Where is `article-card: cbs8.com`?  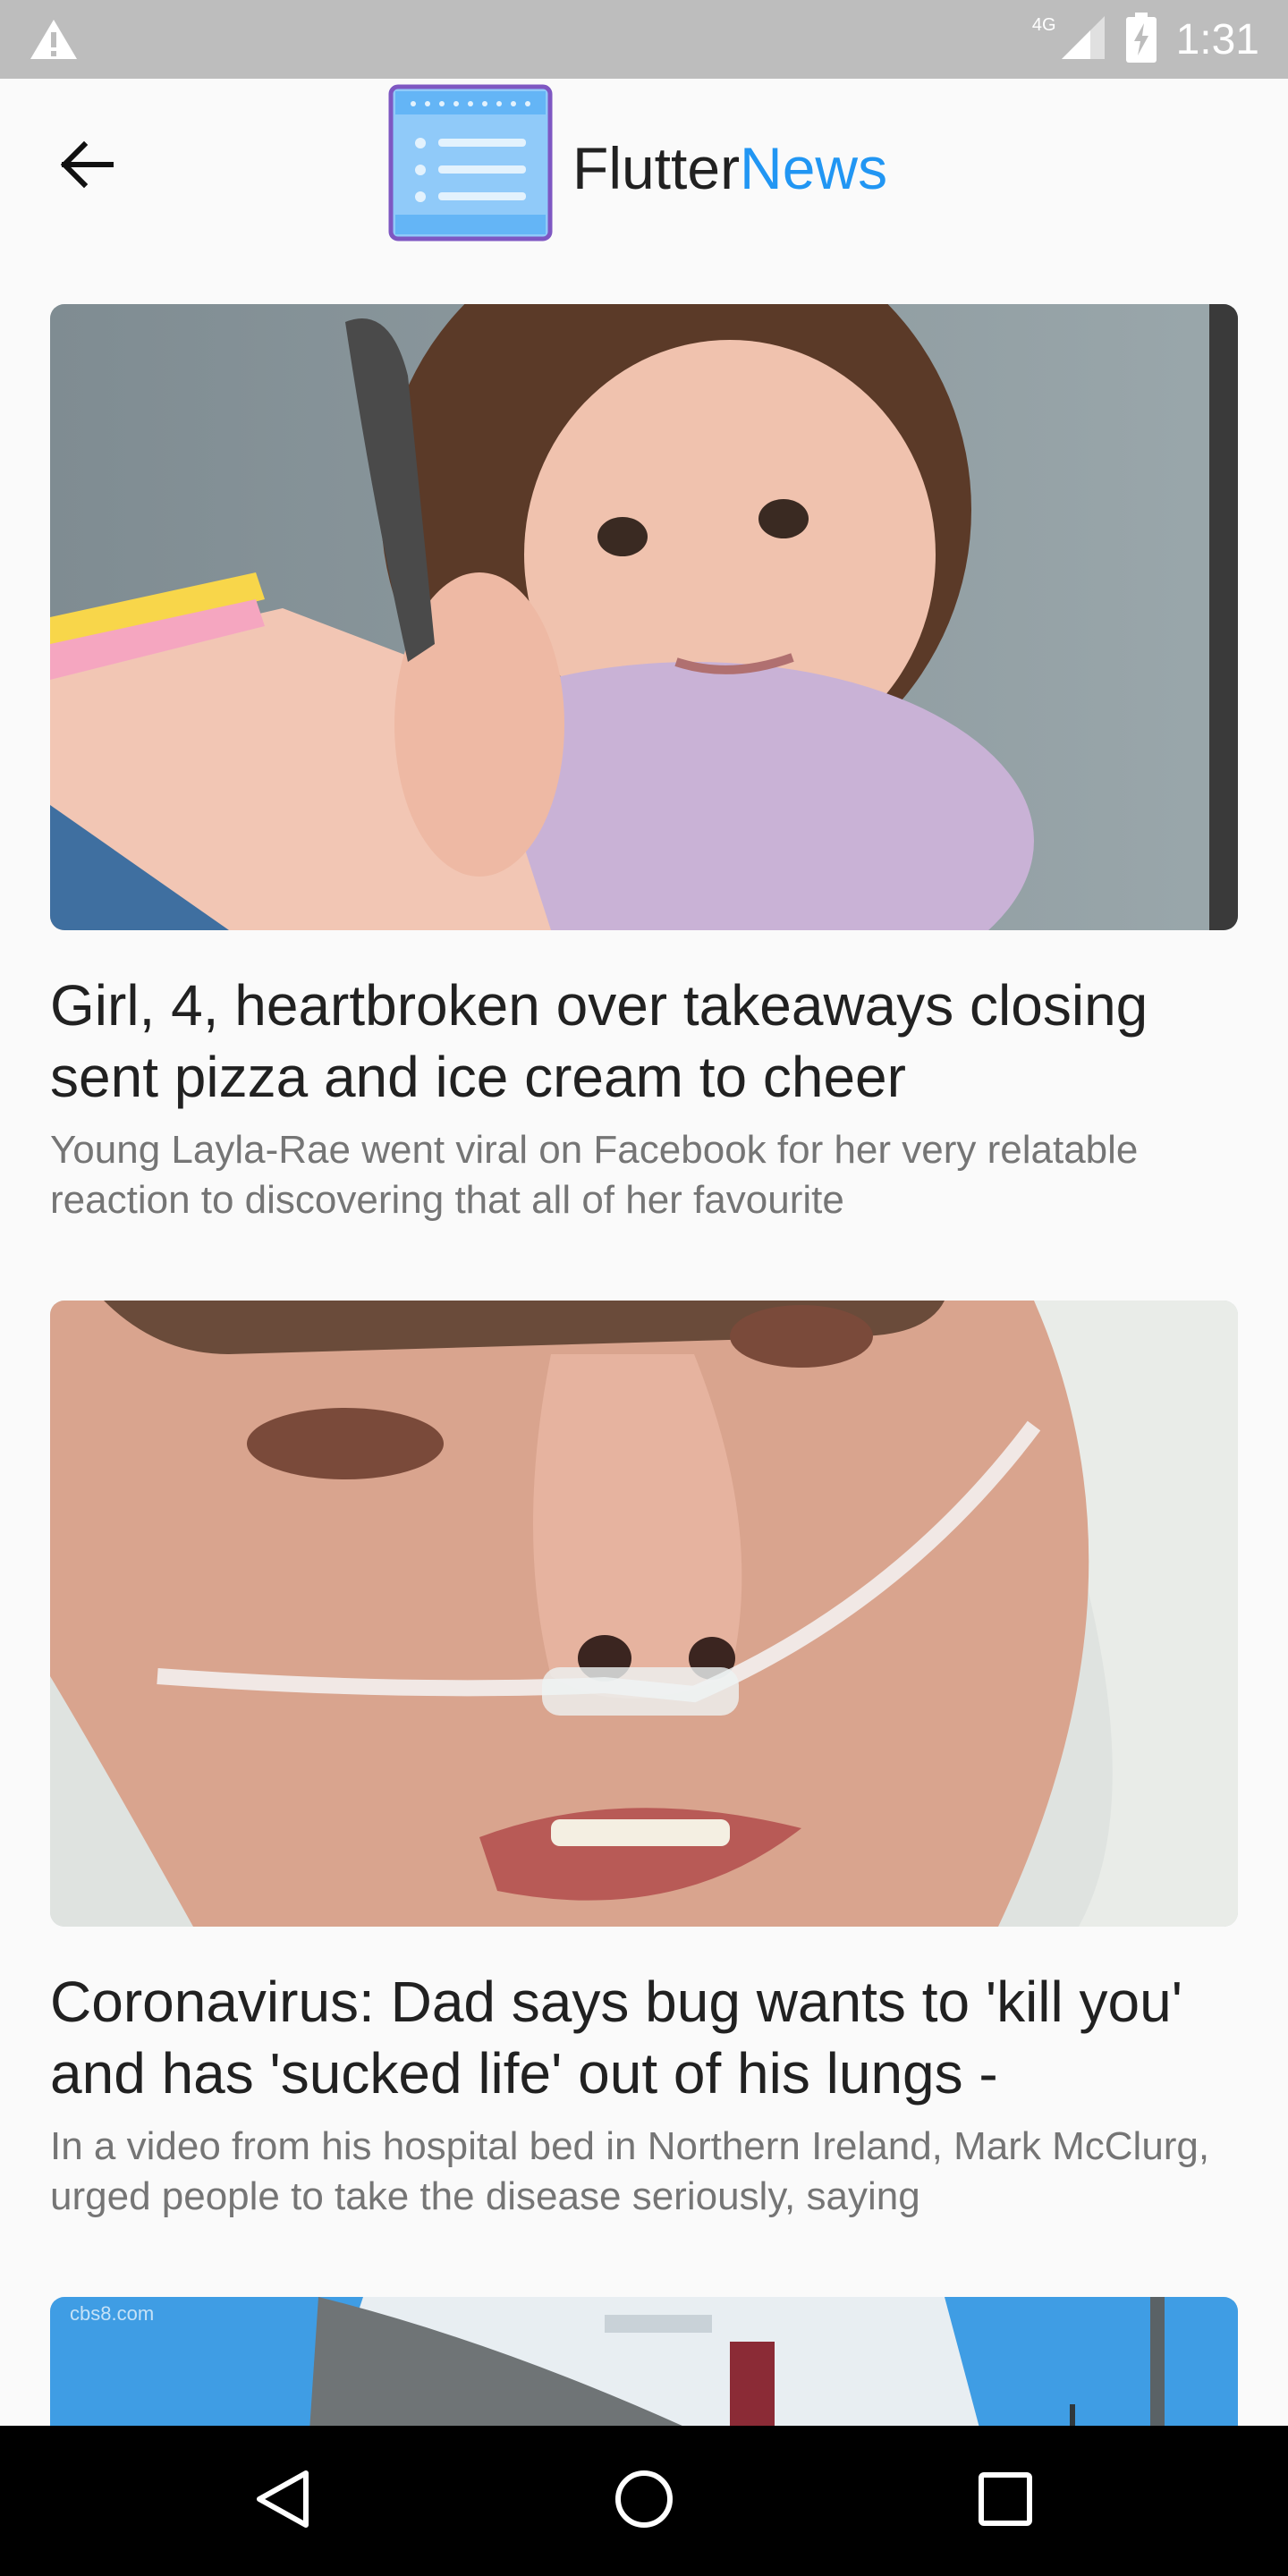 article-card: cbs8.com is located at coordinates (644, 2364).